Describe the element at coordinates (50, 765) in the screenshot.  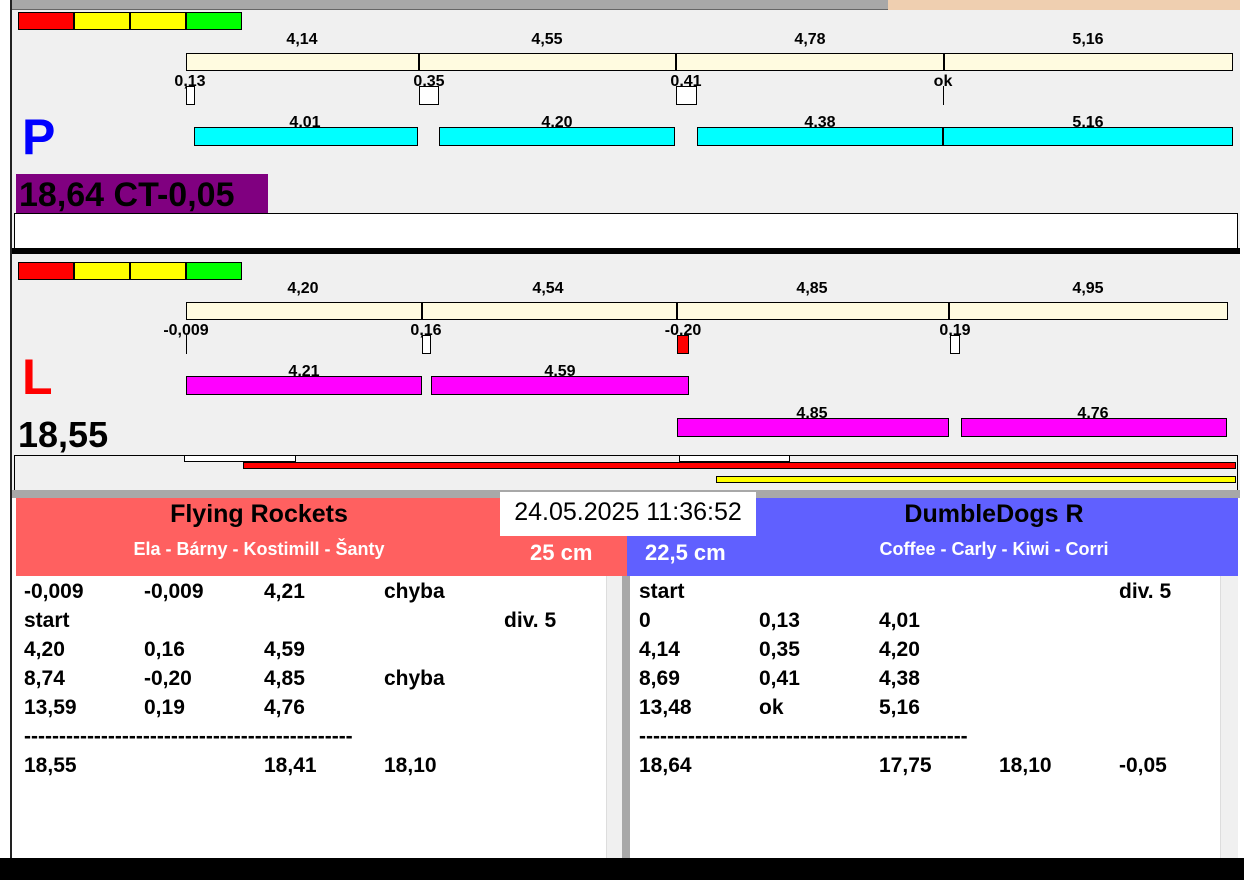
I see `table-cell: 18,55` at that location.